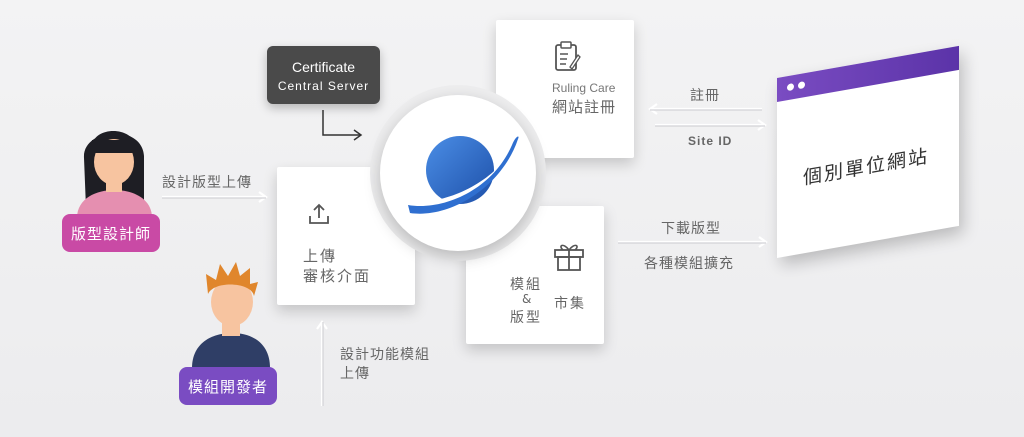  What do you see at coordinates (705, 96) in the screenshot?
I see `register-label: 註冊` at bounding box center [705, 96].